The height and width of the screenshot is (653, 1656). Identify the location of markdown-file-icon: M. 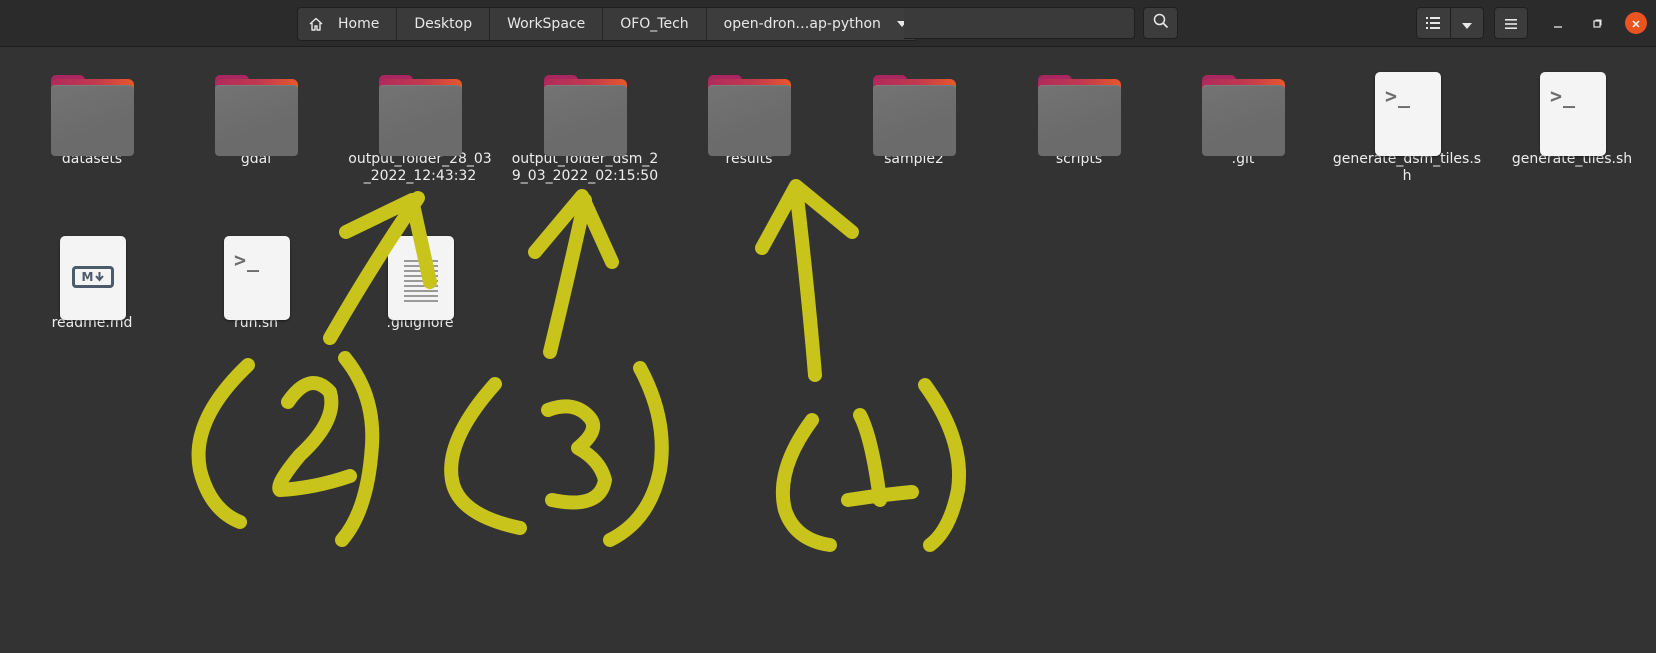
(92, 272).